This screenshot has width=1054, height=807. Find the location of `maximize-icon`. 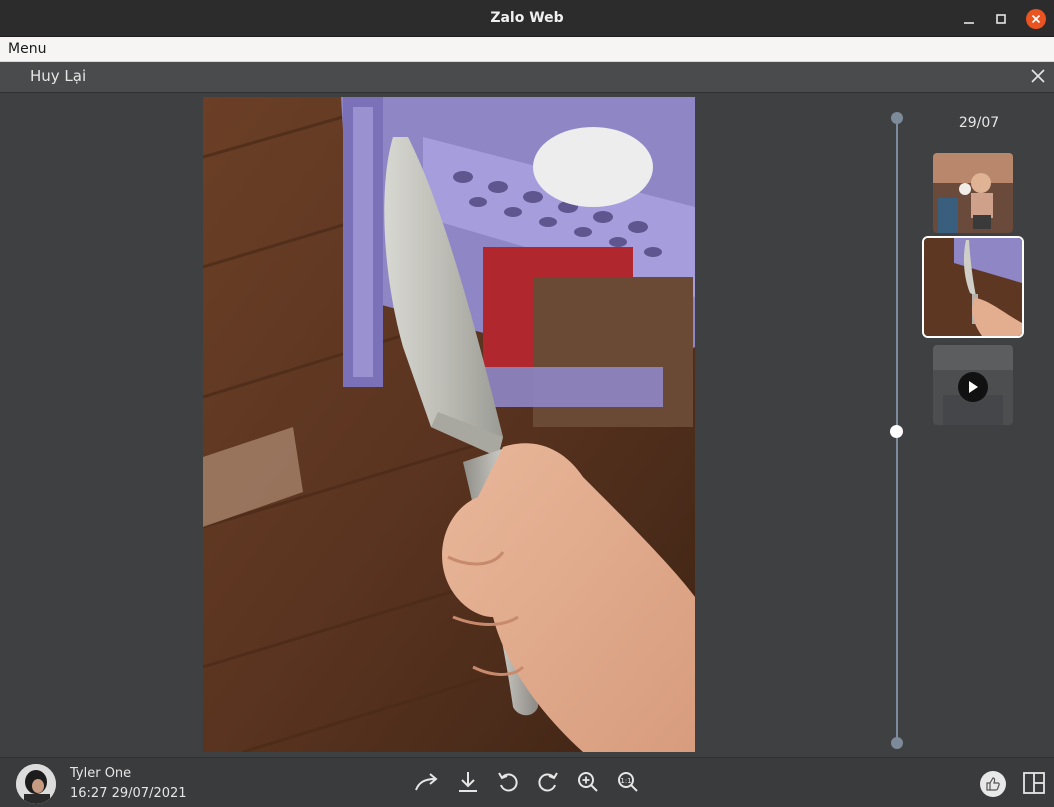

maximize-icon is located at coordinates (1001, 19).